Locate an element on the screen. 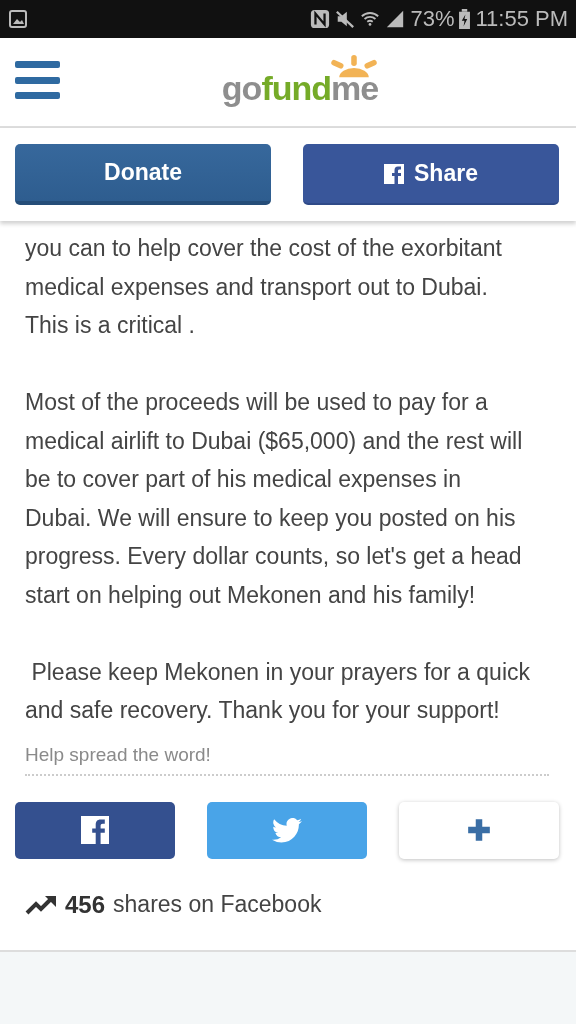 Image resolution: width=576 pixels, height=1024 pixels. menu-icon is located at coordinates (37, 80).